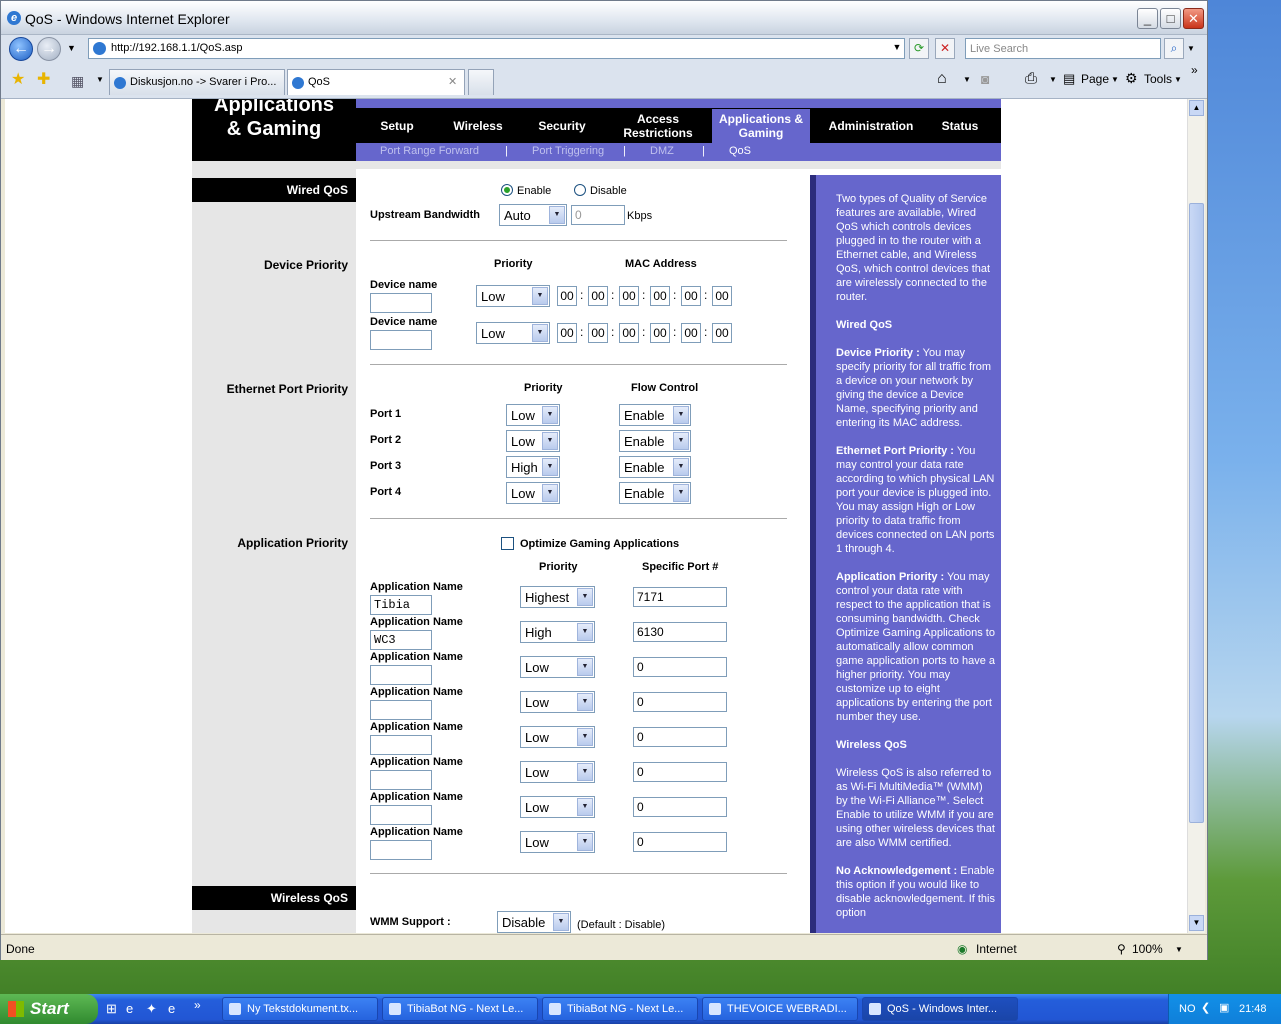 The width and height of the screenshot is (1281, 1024). I want to click on sub-port-range-forward: Port Range Forward, so click(429, 151).